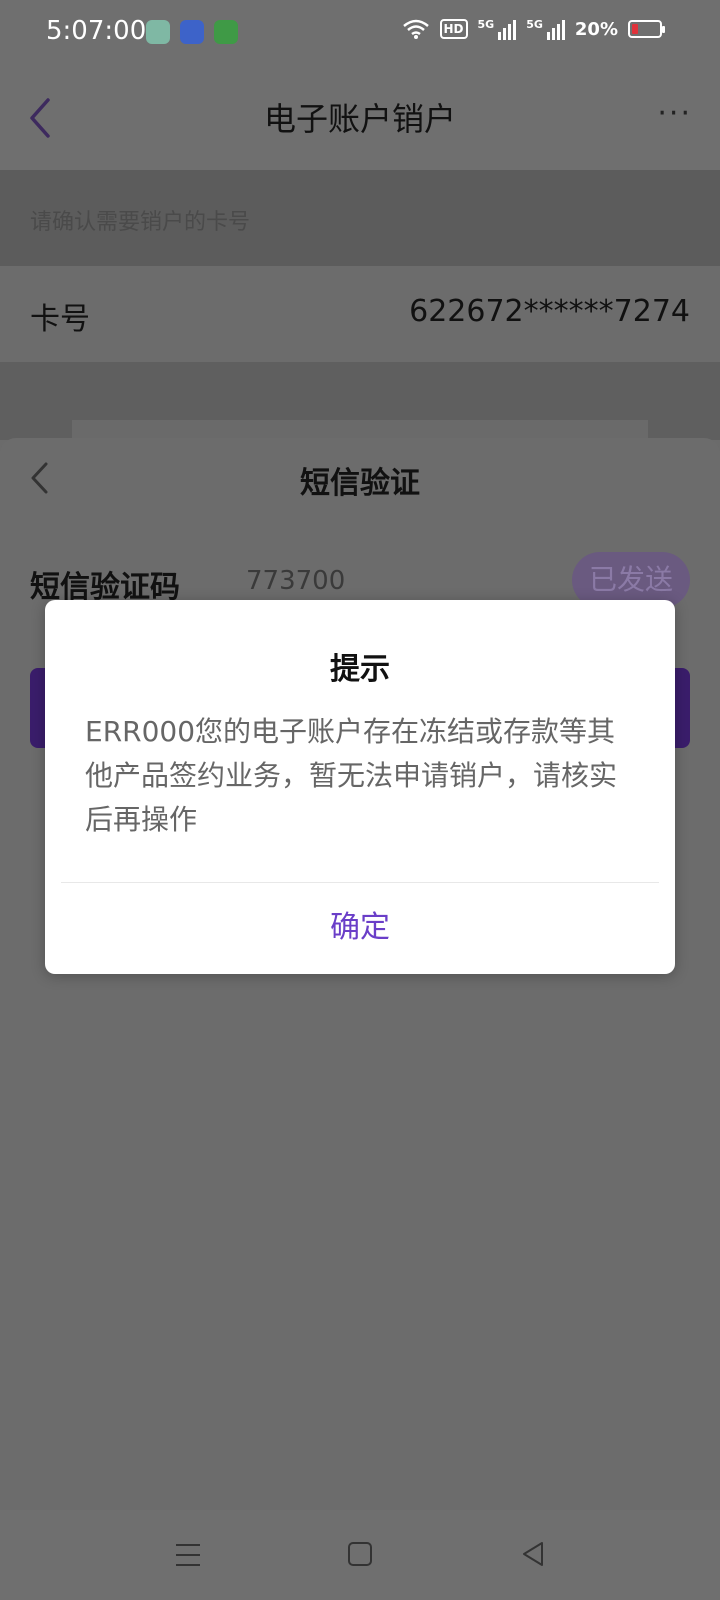 Image resolution: width=720 pixels, height=1600 pixels. Describe the element at coordinates (360, 314) in the screenshot. I see `card-number-row: 卡号 622672******7274` at that location.